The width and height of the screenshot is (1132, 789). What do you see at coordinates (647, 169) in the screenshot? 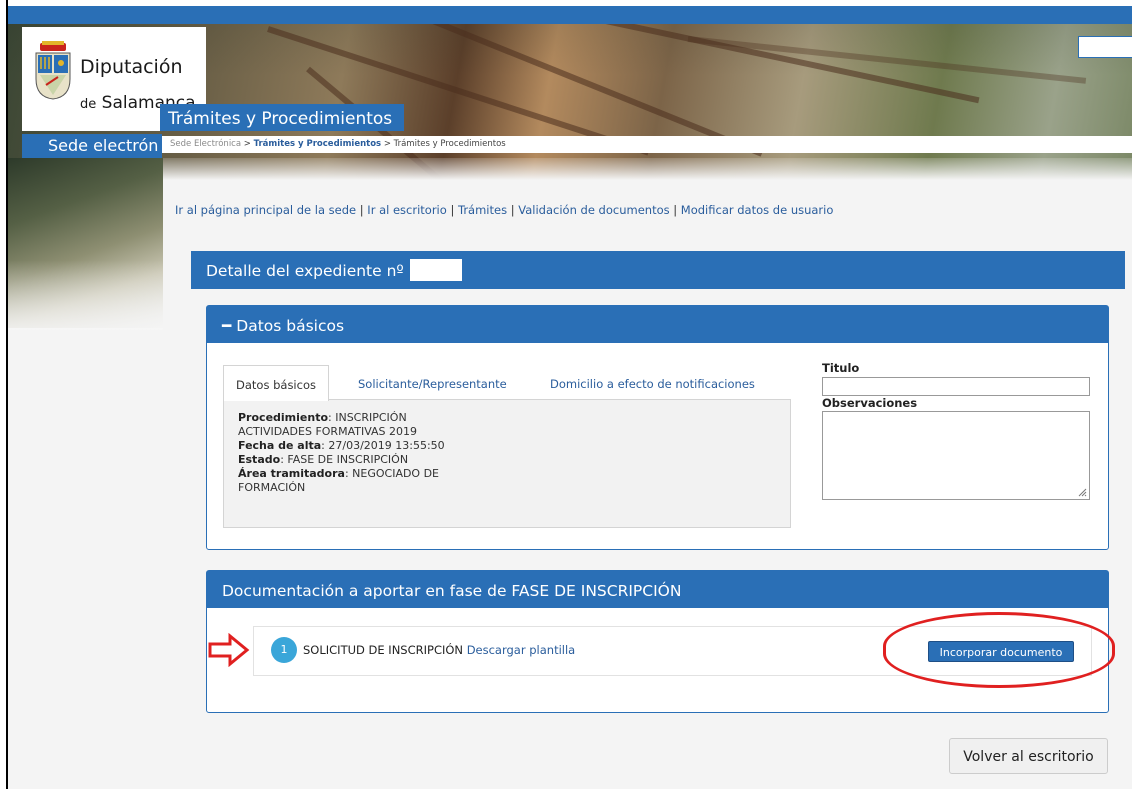
I see `main-area-top-fade` at bounding box center [647, 169].